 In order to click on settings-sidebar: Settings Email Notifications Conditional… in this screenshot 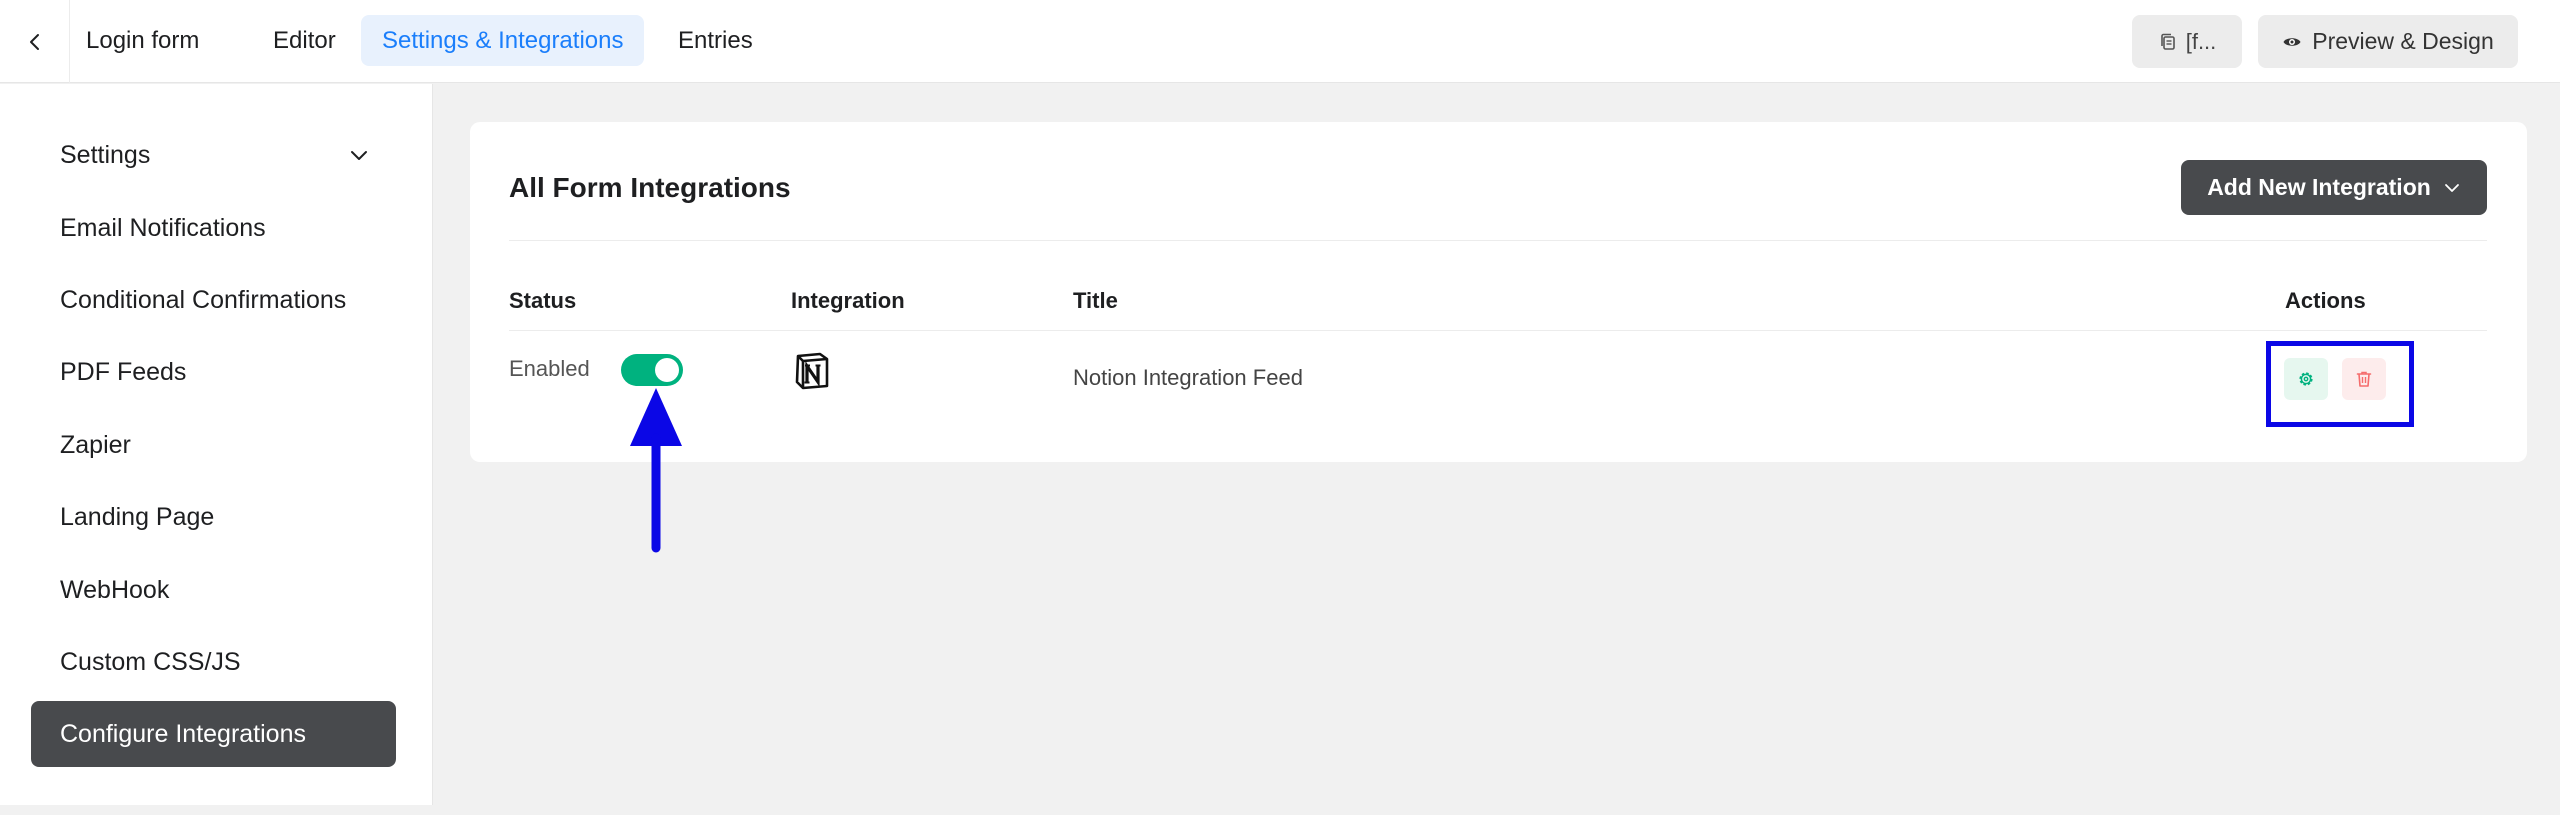, I will do `click(216, 444)`.